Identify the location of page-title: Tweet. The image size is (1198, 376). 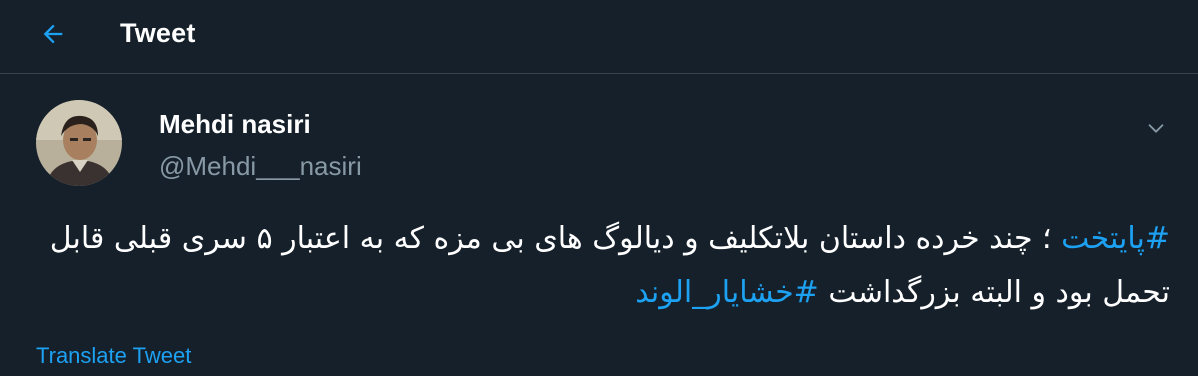
(158, 33).